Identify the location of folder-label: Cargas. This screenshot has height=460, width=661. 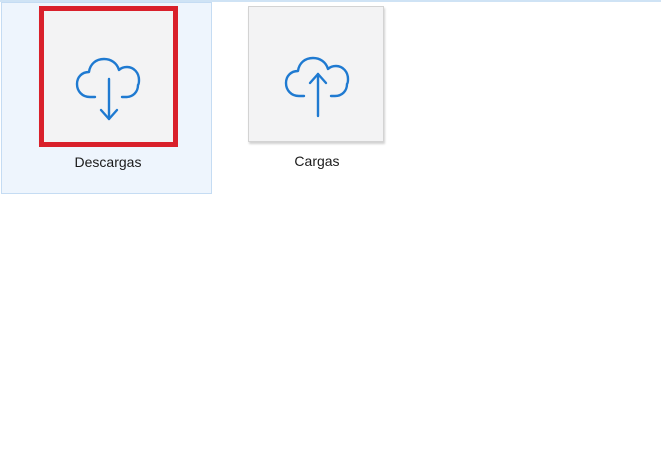
(317, 161).